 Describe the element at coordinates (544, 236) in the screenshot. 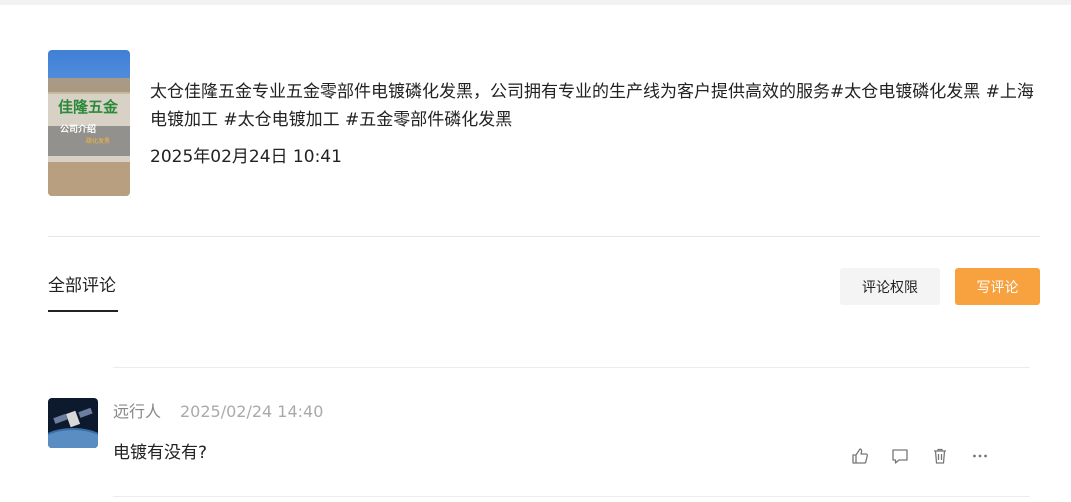

I see `section-divider` at that location.